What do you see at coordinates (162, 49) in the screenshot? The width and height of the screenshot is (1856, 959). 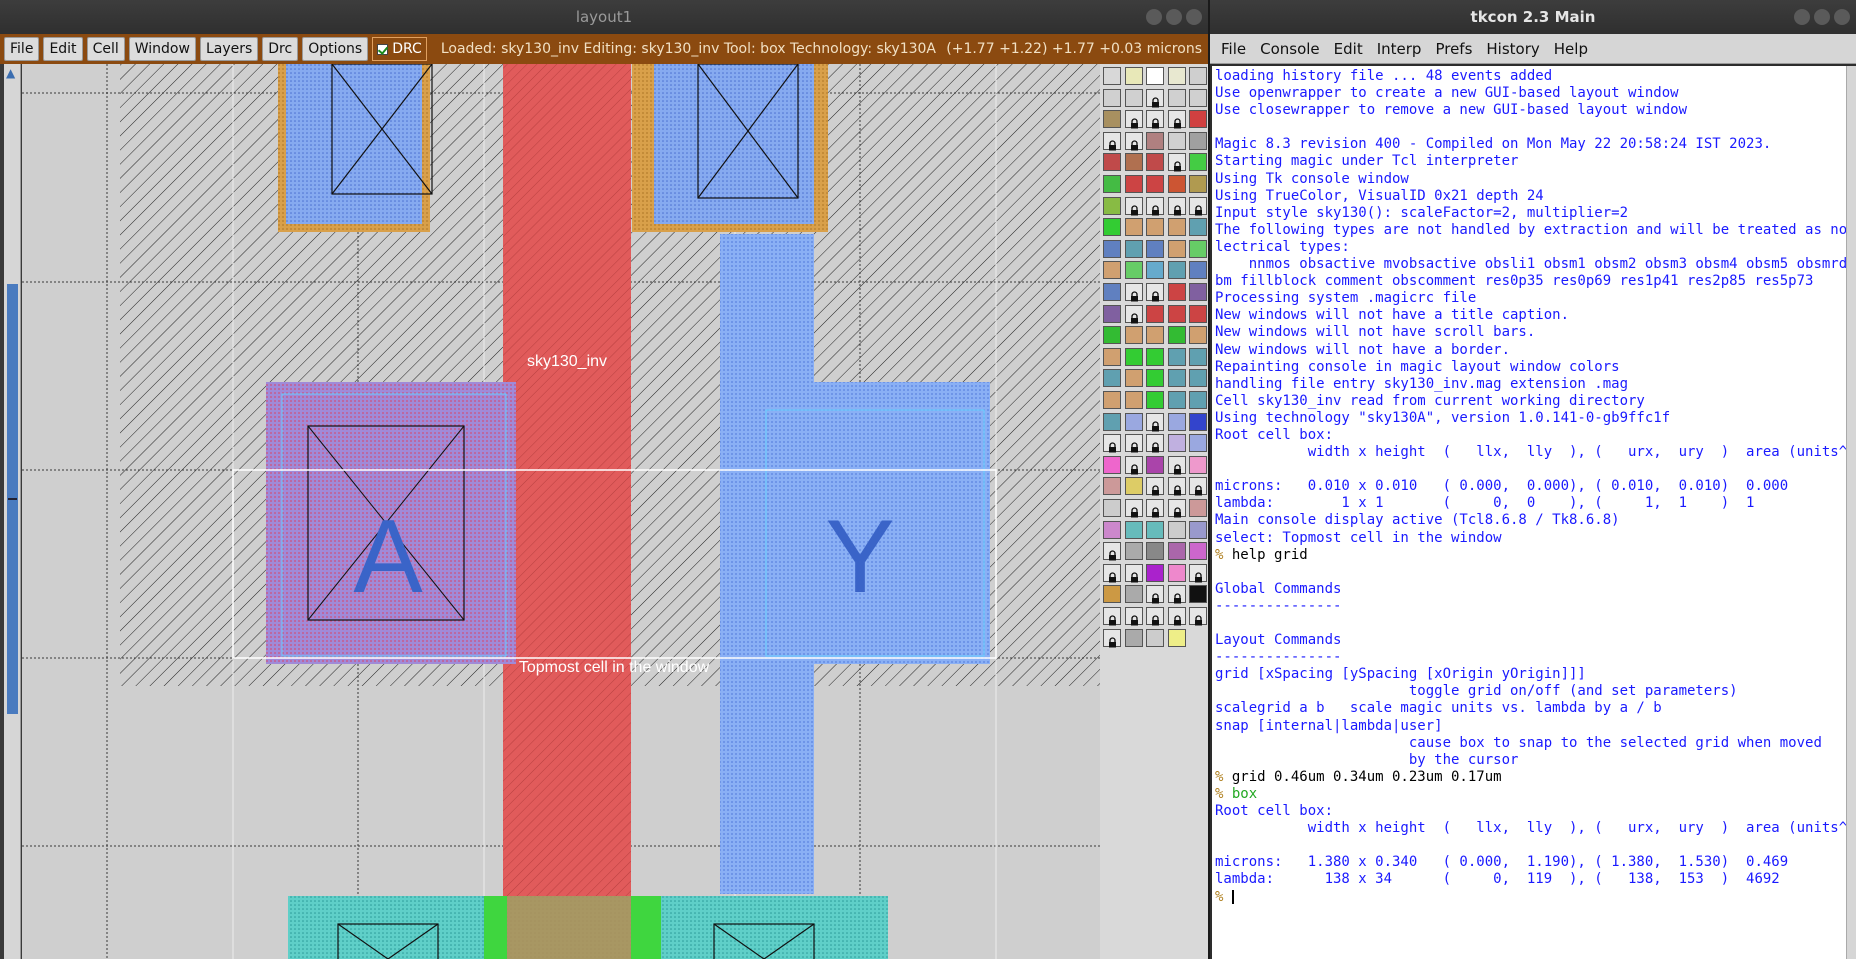 I see `menu-window: Window` at bounding box center [162, 49].